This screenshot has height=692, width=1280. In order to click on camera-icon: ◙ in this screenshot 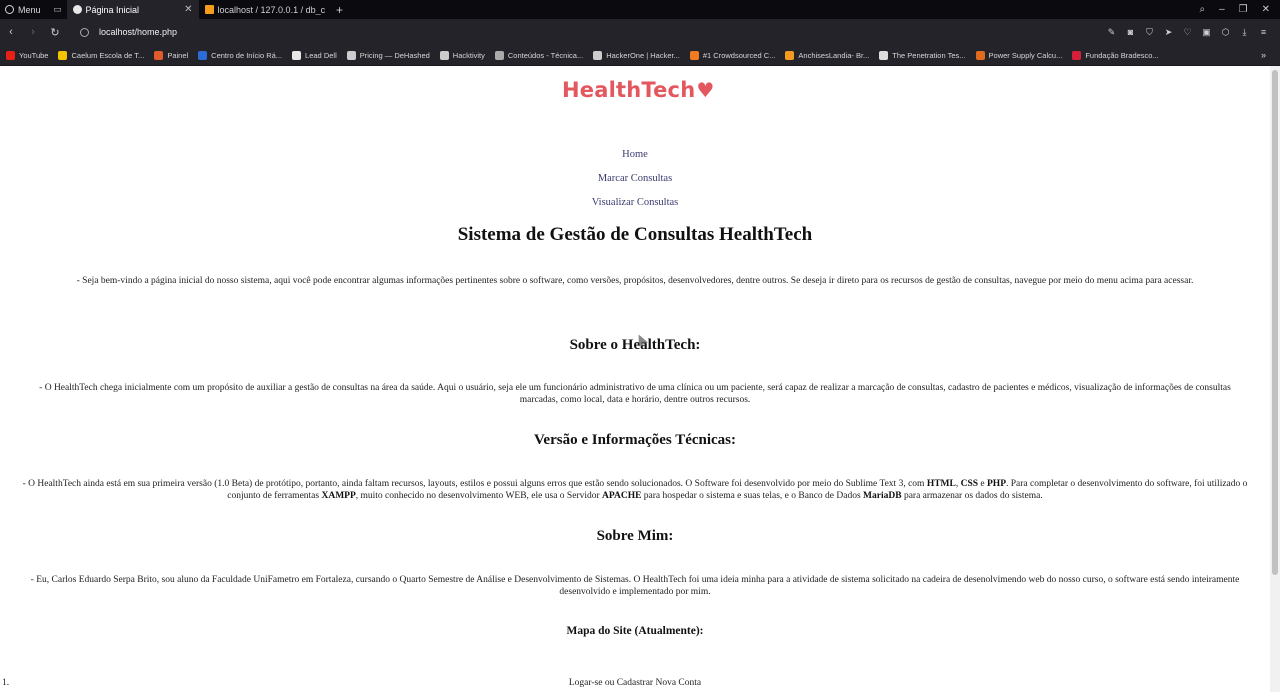, I will do `click(1130, 32)`.